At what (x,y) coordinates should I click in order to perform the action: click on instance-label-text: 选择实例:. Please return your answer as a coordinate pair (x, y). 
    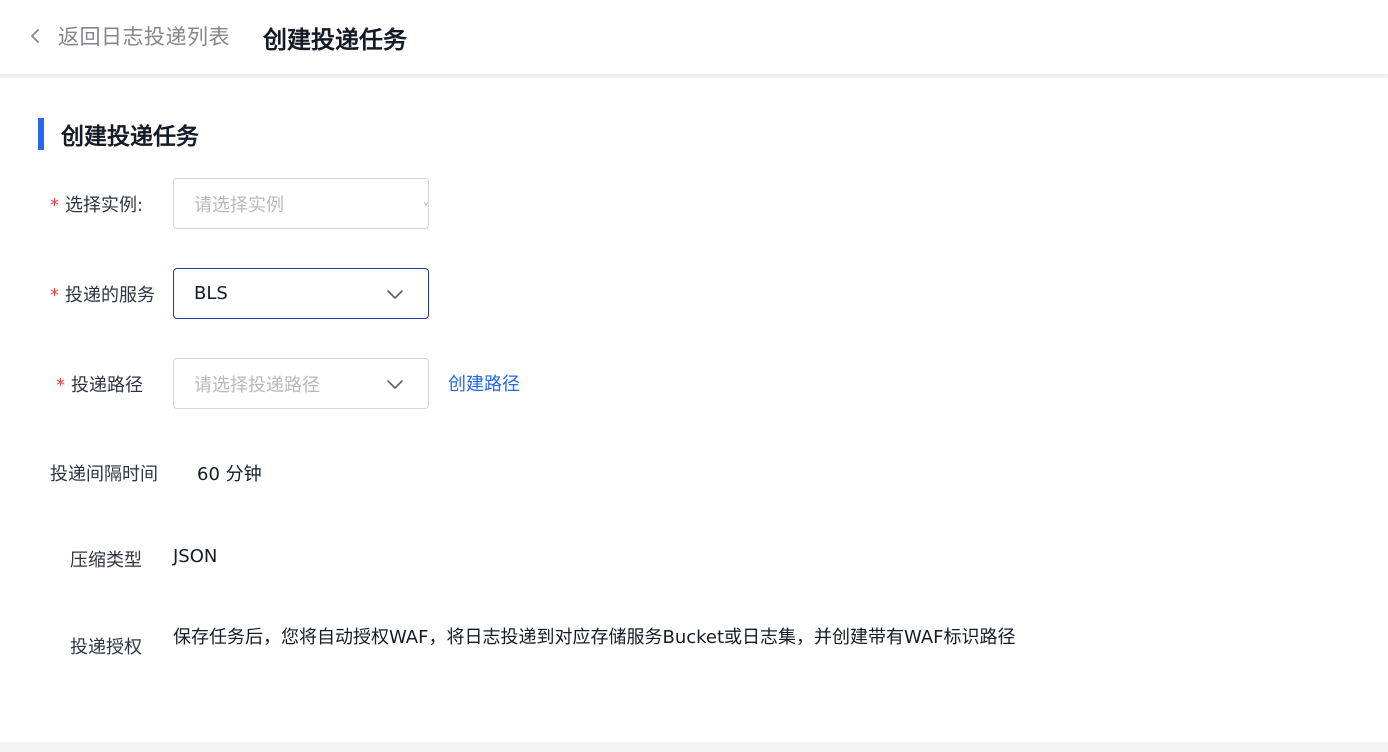
    Looking at the image, I should click on (104, 205).